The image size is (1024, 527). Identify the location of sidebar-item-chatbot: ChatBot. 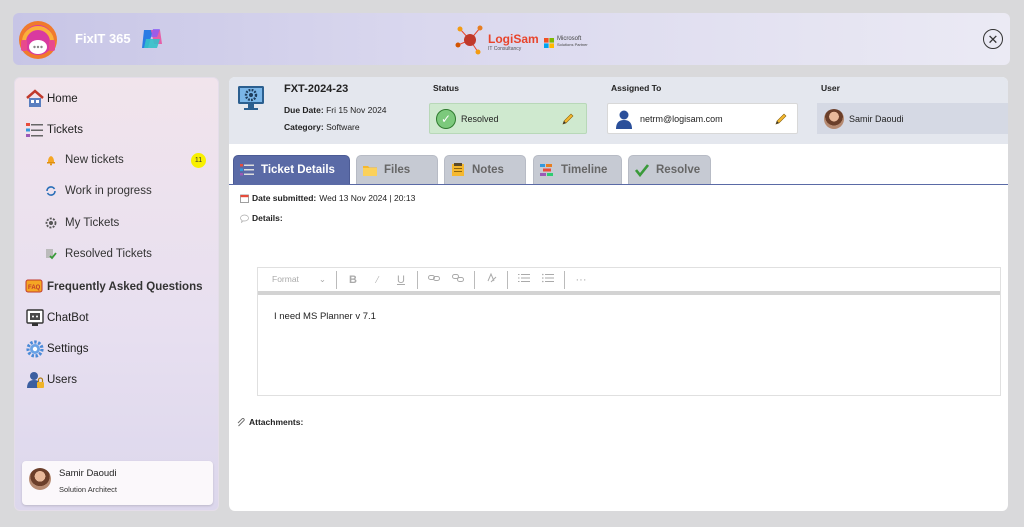
(57, 318).